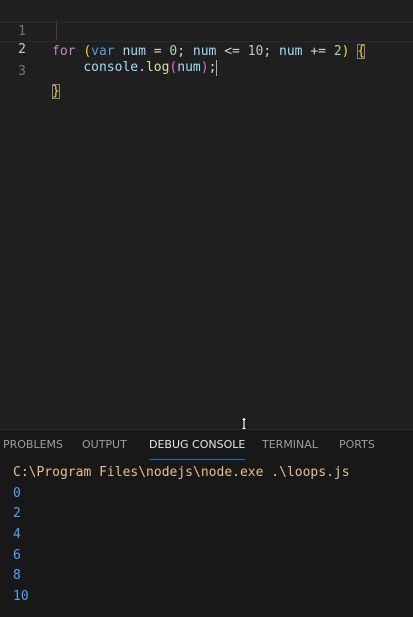 The image size is (413, 617). What do you see at coordinates (157, 67) in the screenshot?
I see `function-name: log` at bounding box center [157, 67].